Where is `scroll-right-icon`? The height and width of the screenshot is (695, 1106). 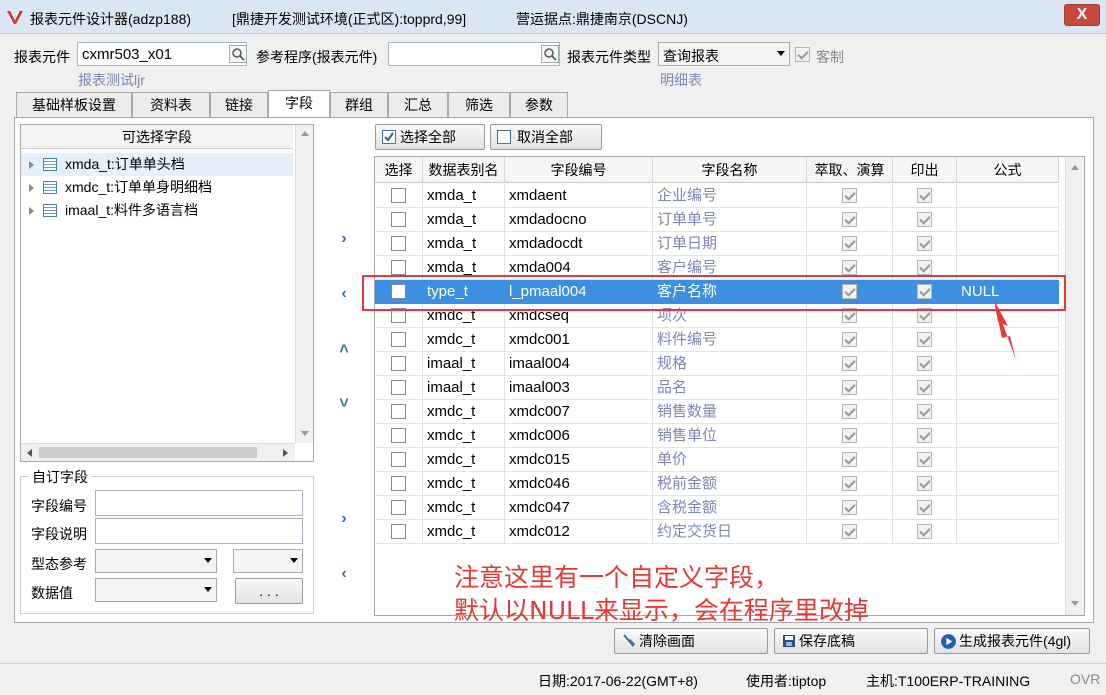
scroll-right-icon is located at coordinates (285, 453).